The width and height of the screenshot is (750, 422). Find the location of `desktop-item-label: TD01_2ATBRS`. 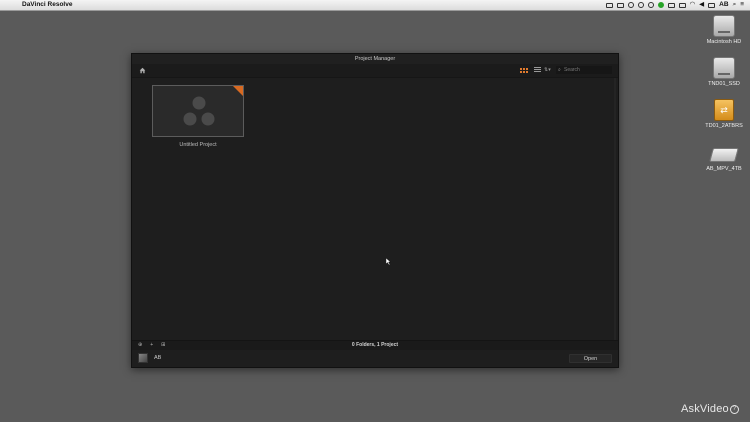

desktop-item-label: TD01_2ATBRS is located at coordinates (724, 126).